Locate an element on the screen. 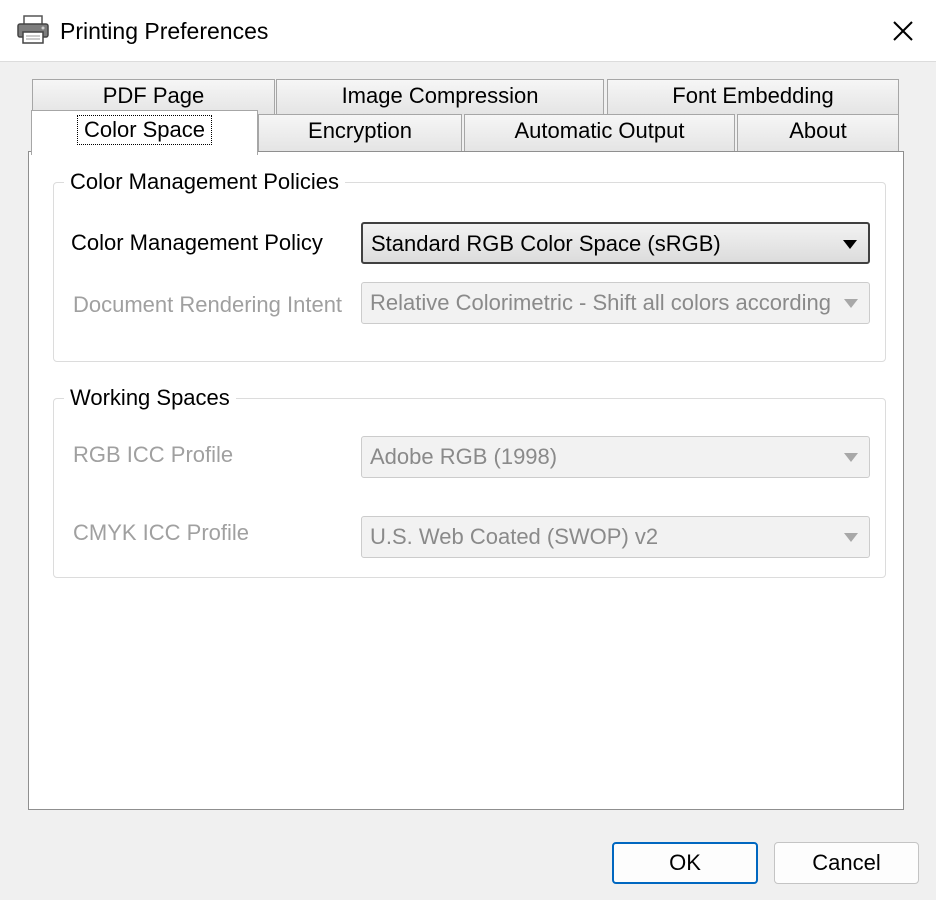 This screenshot has width=936, height=900. color-management-policy-select: Standard RGB Color Space (sRGB) is located at coordinates (615, 243).